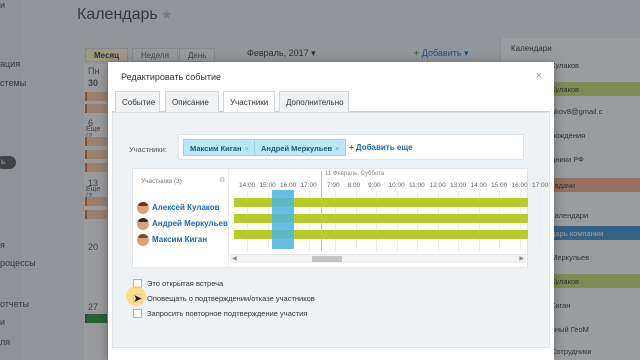  I want to click on planner-date: 11 Февраль, Суббота, so click(355, 174).